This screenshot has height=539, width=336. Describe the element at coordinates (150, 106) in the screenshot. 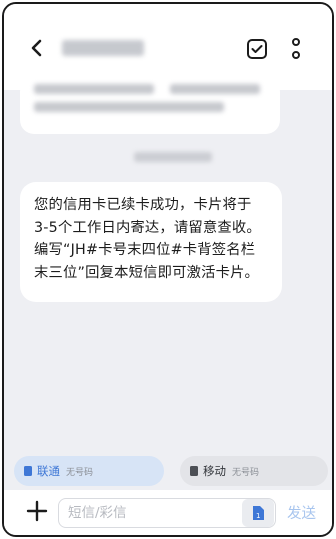

I see `message-bubble-redacted` at that location.